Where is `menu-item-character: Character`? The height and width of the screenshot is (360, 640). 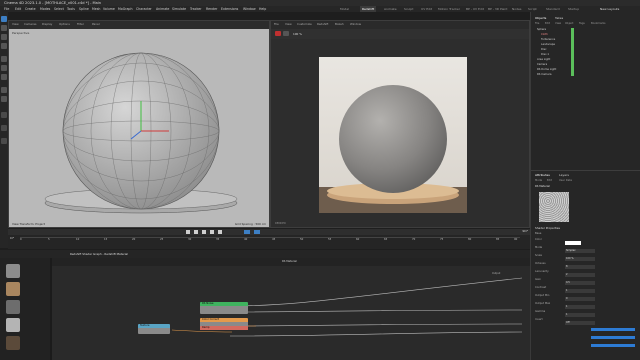
menu-item-character: Character is located at coordinates (144, 9).